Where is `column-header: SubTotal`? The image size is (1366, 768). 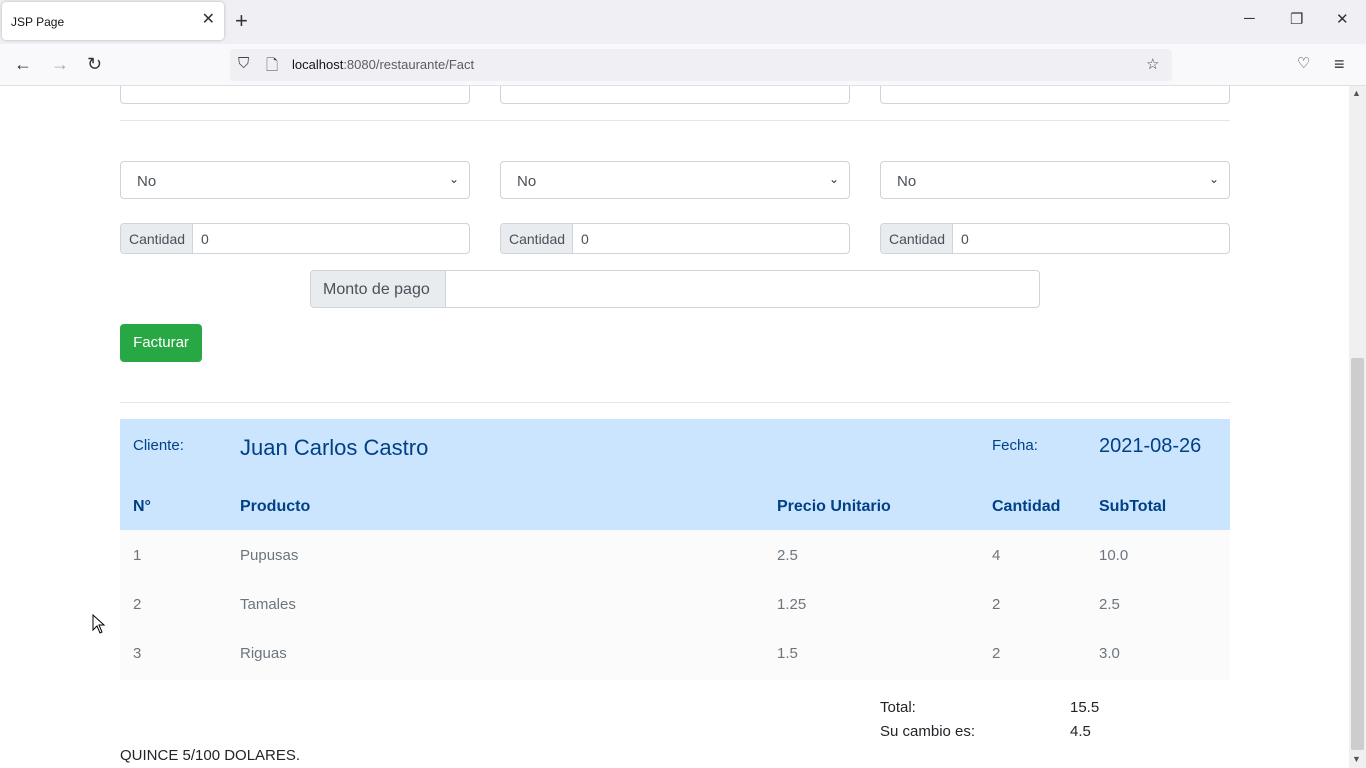 column-header: SubTotal is located at coordinates (1133, 506).